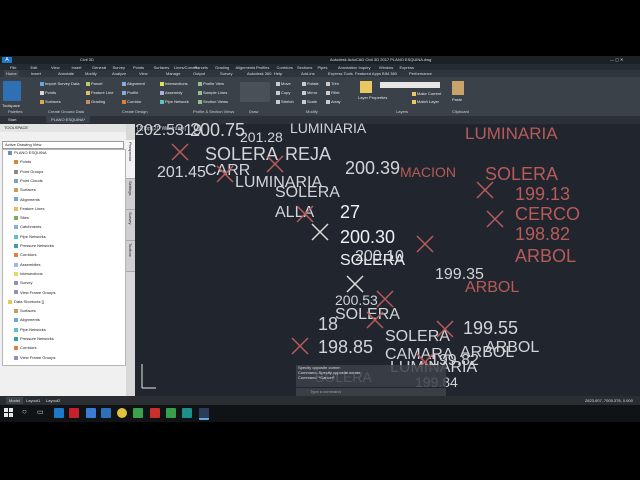 This screenshot has height=480, width=640. Describe the element at coordinates (130, 225) in the screenshot. I see `tab-survey: Survey` at that location.